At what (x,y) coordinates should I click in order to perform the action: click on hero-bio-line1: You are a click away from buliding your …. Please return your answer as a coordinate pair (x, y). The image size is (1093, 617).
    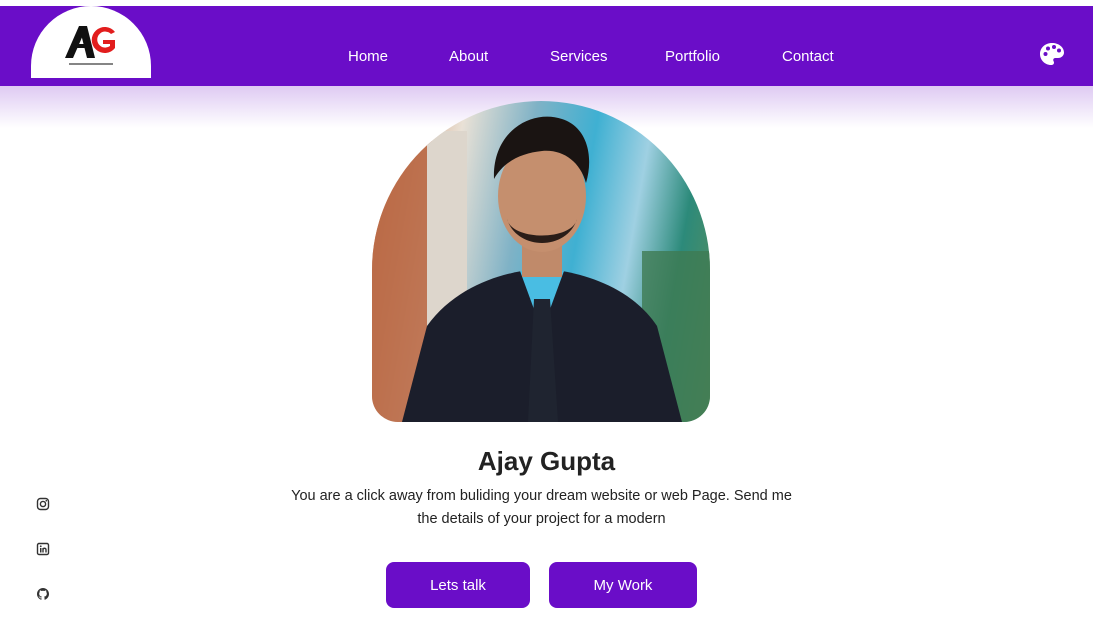
    Looking at the image, I should click on (541, 496).